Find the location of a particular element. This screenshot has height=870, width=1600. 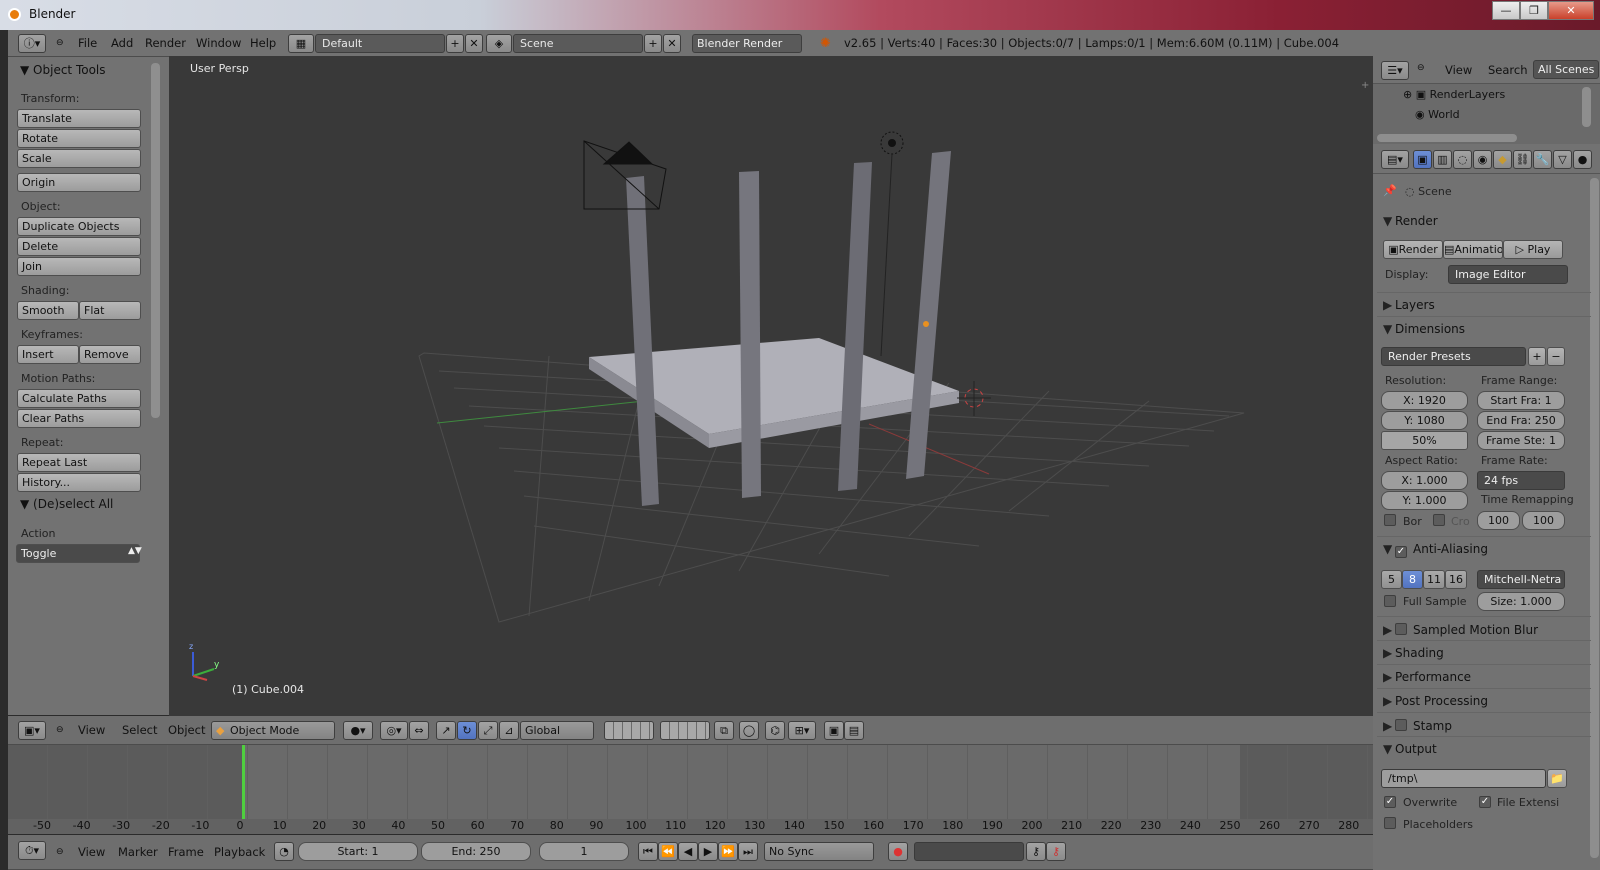

editor-type-icon: ⏱▾ is located at coordinates (32, 850).